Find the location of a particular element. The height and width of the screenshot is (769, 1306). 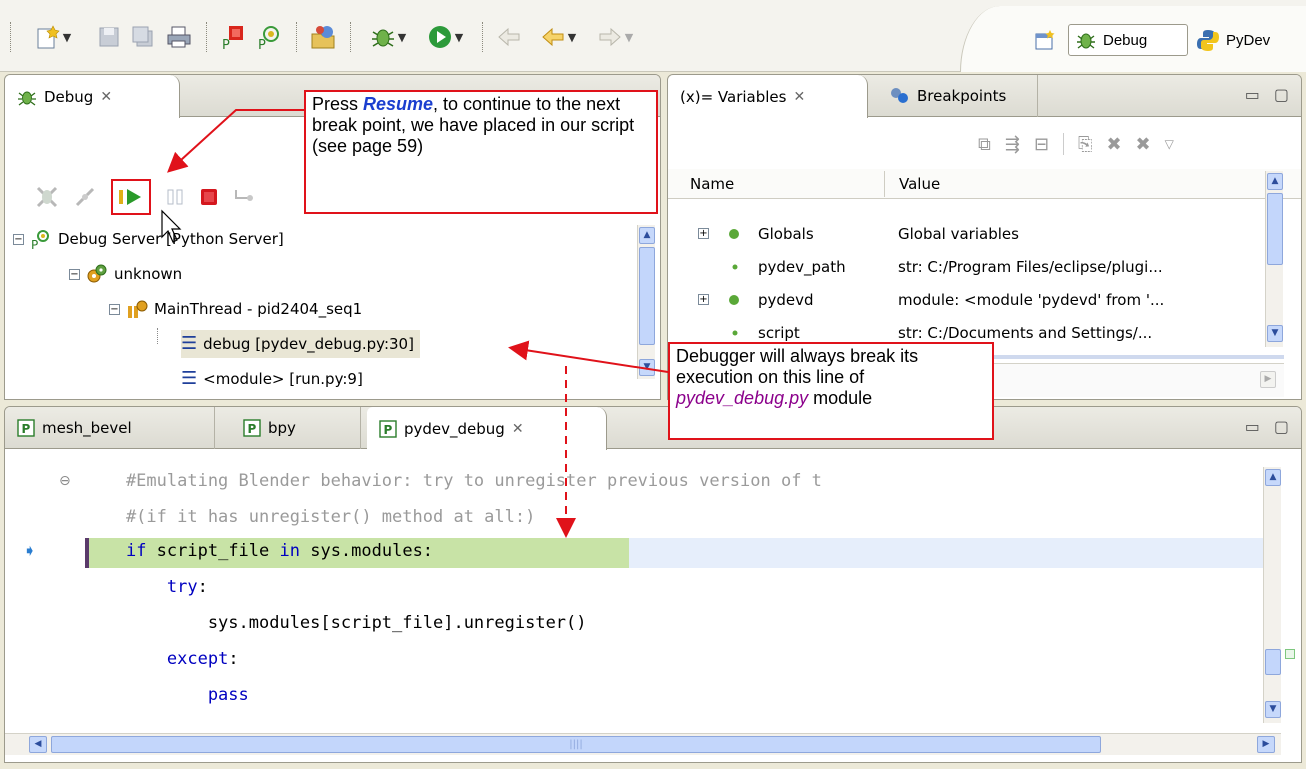

editor-tabstrip: P mesh_bevel P bpy P pydev_debug ✕ ▭ ▢ is located at coordinates (653, 428).